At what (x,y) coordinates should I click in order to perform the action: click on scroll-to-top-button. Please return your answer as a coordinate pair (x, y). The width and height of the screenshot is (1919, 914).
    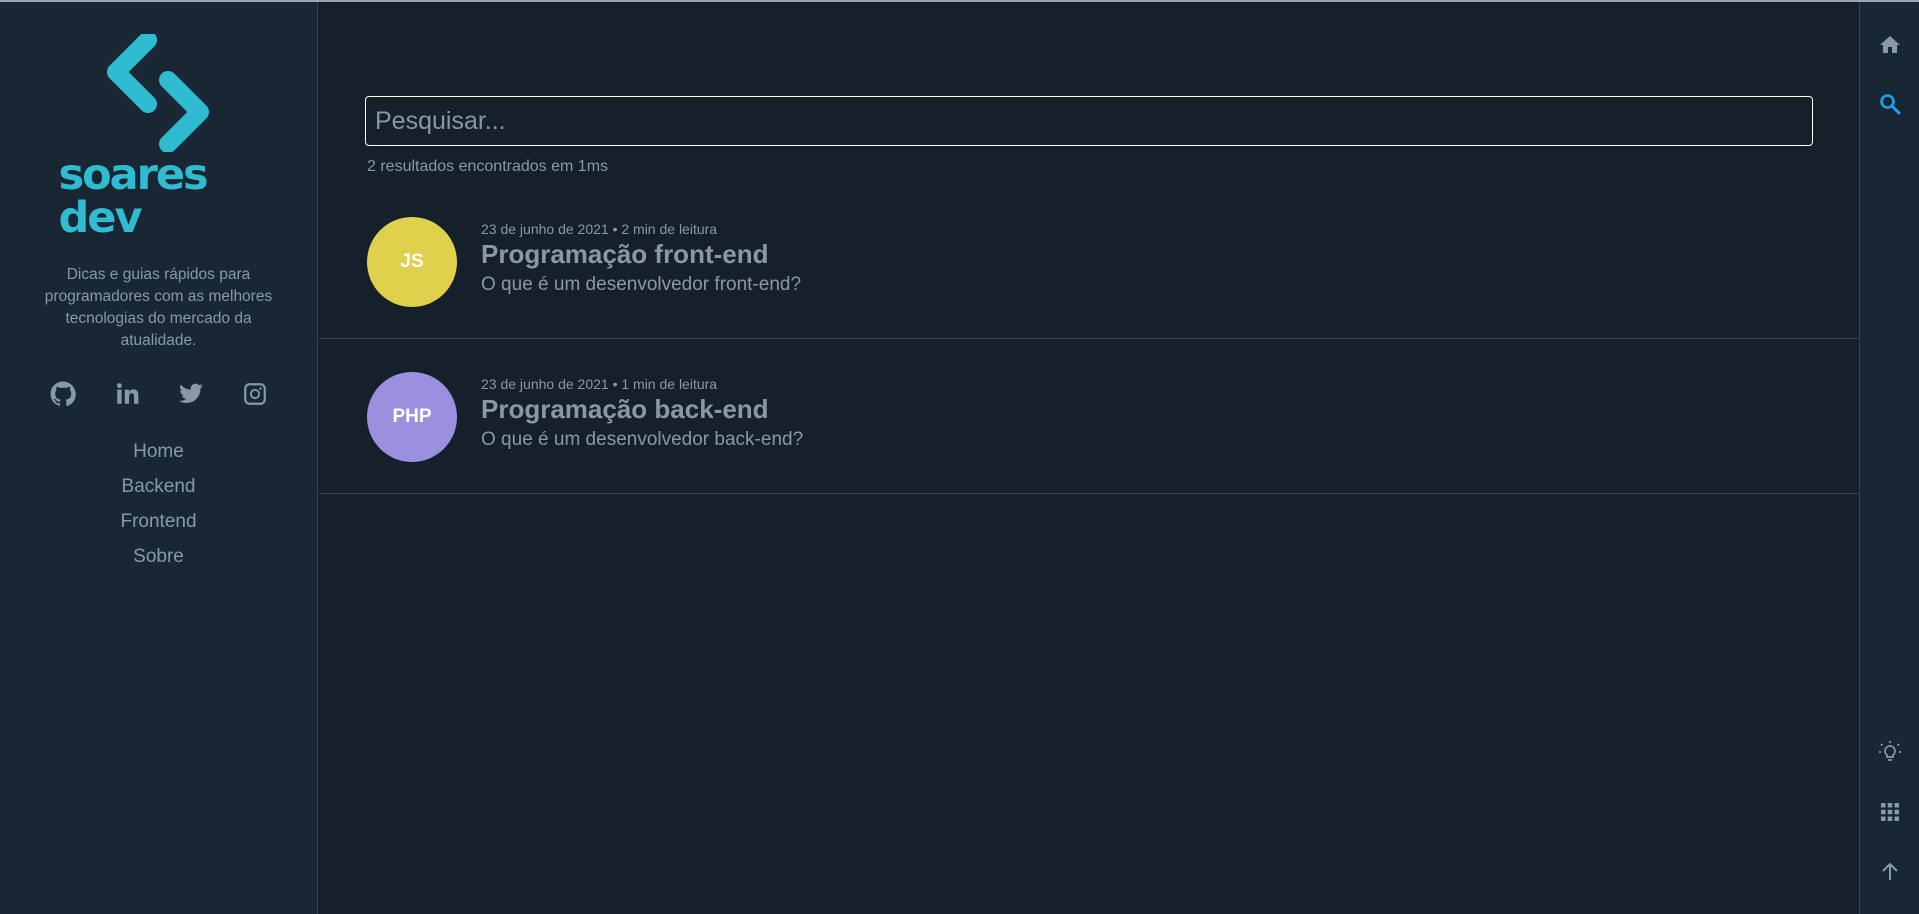
    Looking at the image, I should click on (1889, 872).